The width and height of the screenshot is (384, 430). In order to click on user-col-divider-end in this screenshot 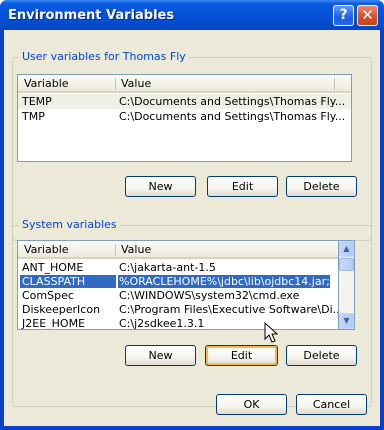, I will do `click(334, 84)`.